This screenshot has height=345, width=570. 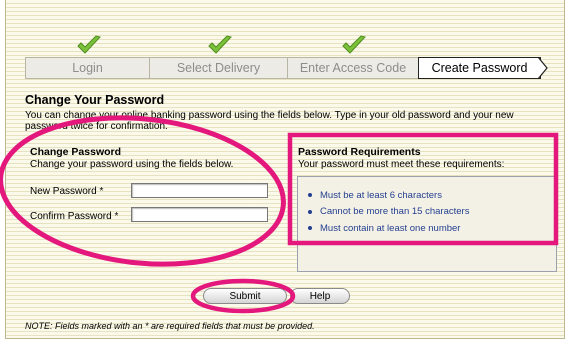 What do you see at coordinates (76, 152) in the screenshot?
I see `change-password-heading: Change Password` at bounding box center [76, 152].